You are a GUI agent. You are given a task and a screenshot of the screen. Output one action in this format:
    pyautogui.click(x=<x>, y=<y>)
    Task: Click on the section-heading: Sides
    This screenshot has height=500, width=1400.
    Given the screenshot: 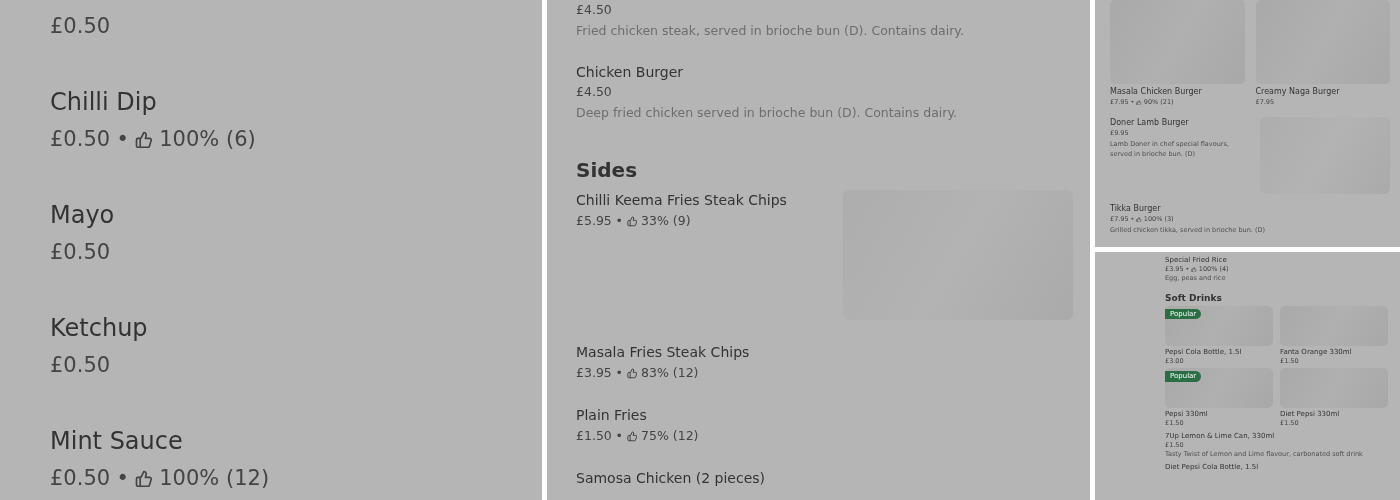 What is the action you would take?
    pyautogui.click(x=607, y=170)
    